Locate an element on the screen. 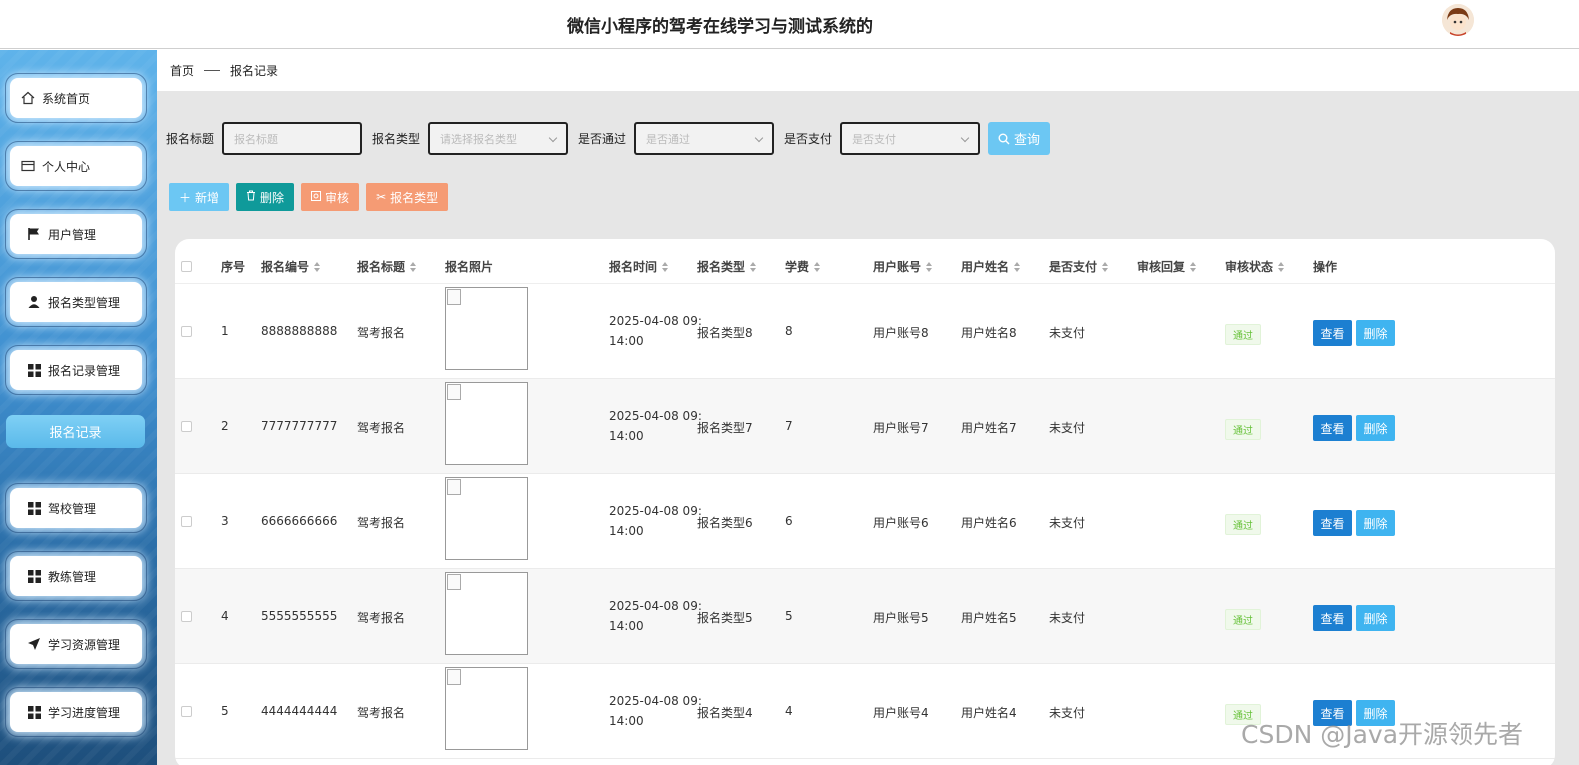 This screenshot has width=1579, height=765. header-account: 用户账号 is located at coordinates (903, 266).